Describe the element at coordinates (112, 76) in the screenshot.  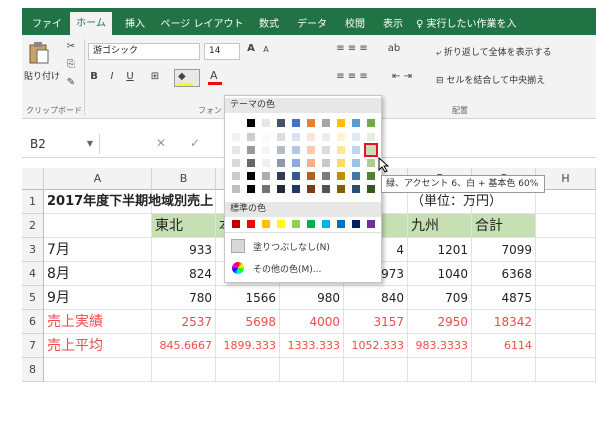
I see `italic-button: I` at that location.